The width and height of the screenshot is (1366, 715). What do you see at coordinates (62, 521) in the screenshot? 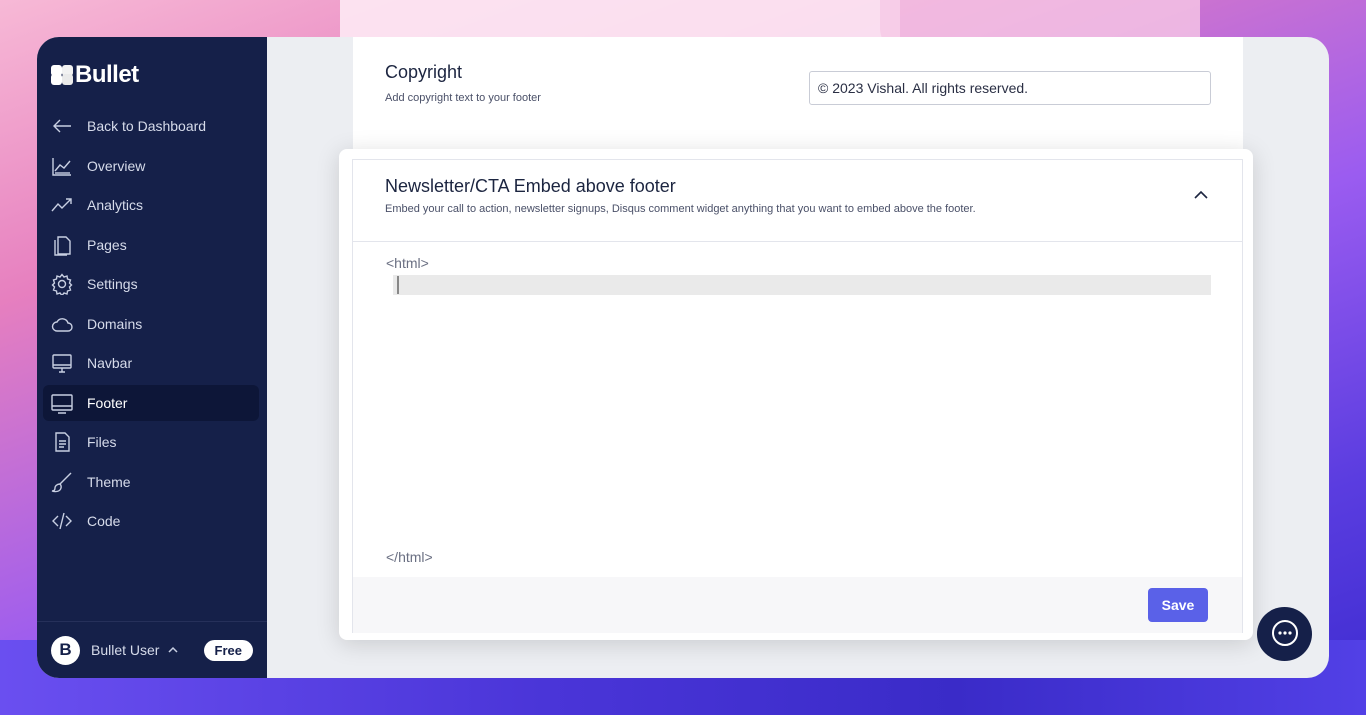
I see `code-icon` at bounding box center [62, 521].